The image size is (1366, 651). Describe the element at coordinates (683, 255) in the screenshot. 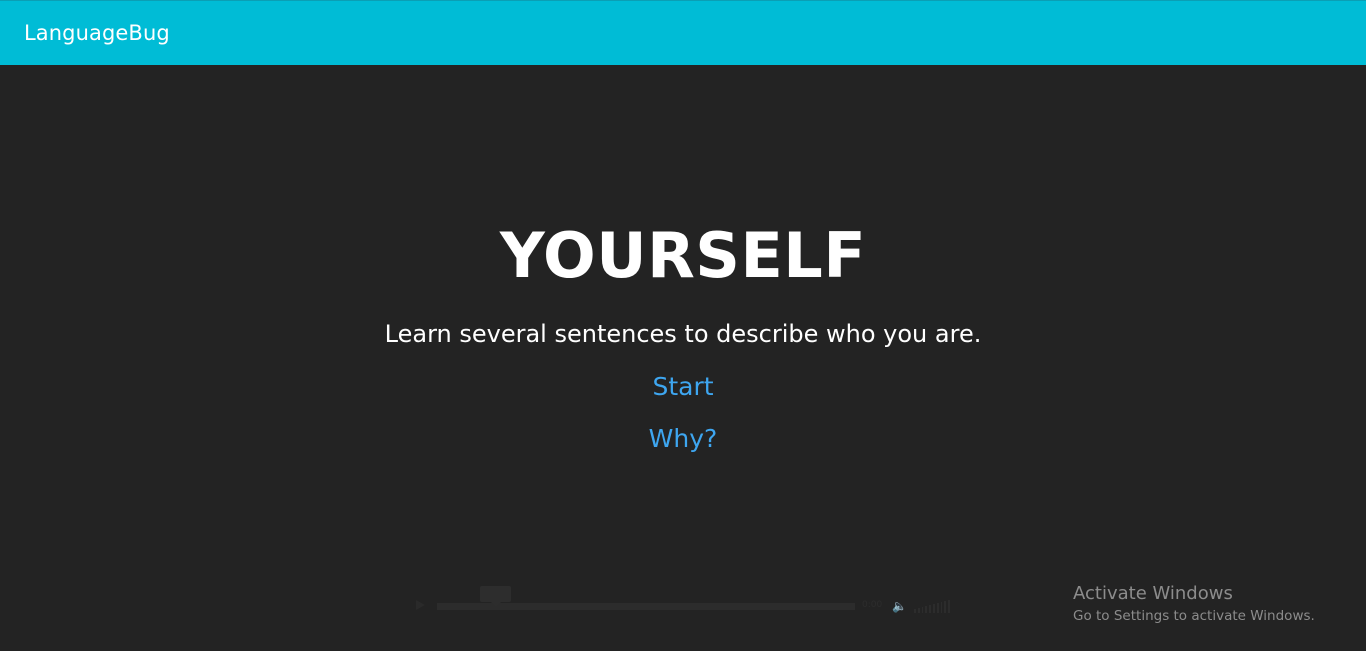

I see `lesson-title: YOURSELF` at that location.